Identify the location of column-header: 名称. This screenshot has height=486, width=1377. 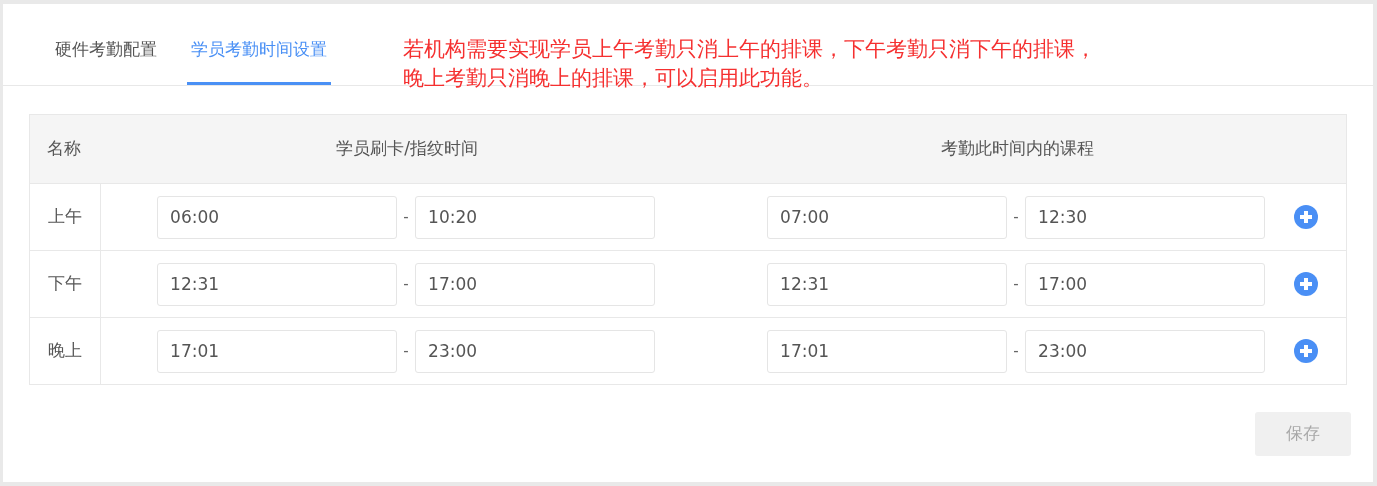
(64, 148).